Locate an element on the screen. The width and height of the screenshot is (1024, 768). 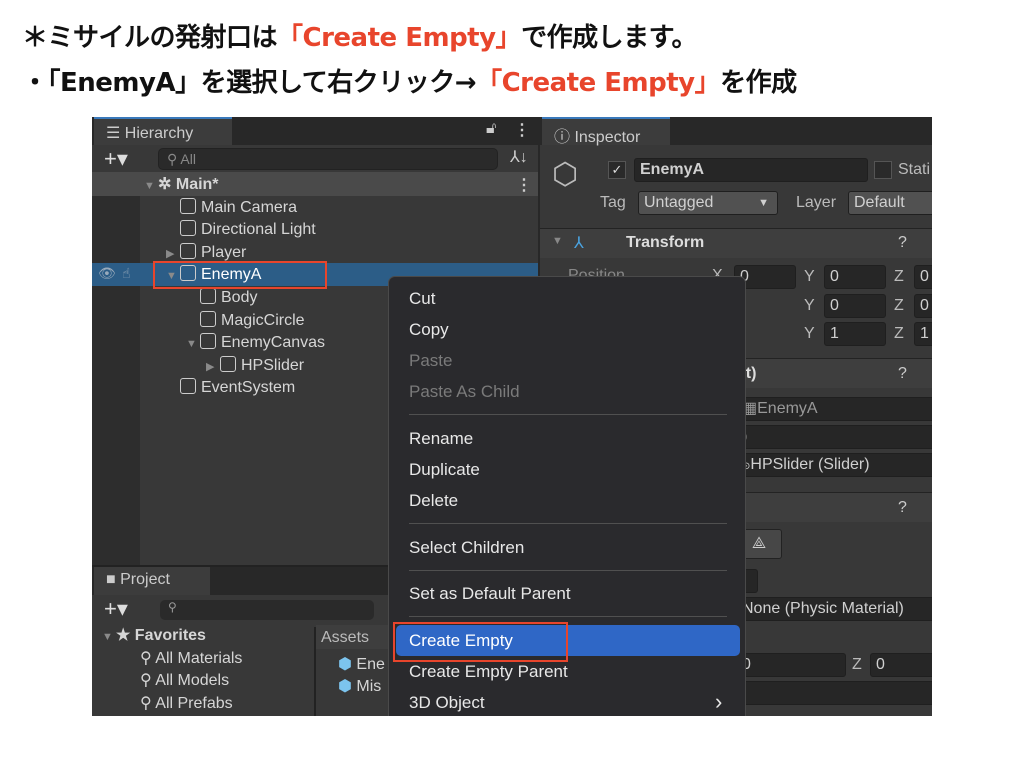
tab-inspector: ⓘ Inspector is located at coordinates (606, 131).